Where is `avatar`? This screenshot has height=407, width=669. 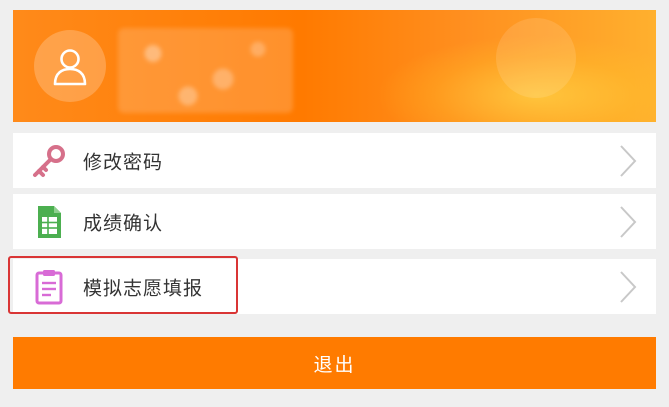
avatar is located at coordinates (70, 66).